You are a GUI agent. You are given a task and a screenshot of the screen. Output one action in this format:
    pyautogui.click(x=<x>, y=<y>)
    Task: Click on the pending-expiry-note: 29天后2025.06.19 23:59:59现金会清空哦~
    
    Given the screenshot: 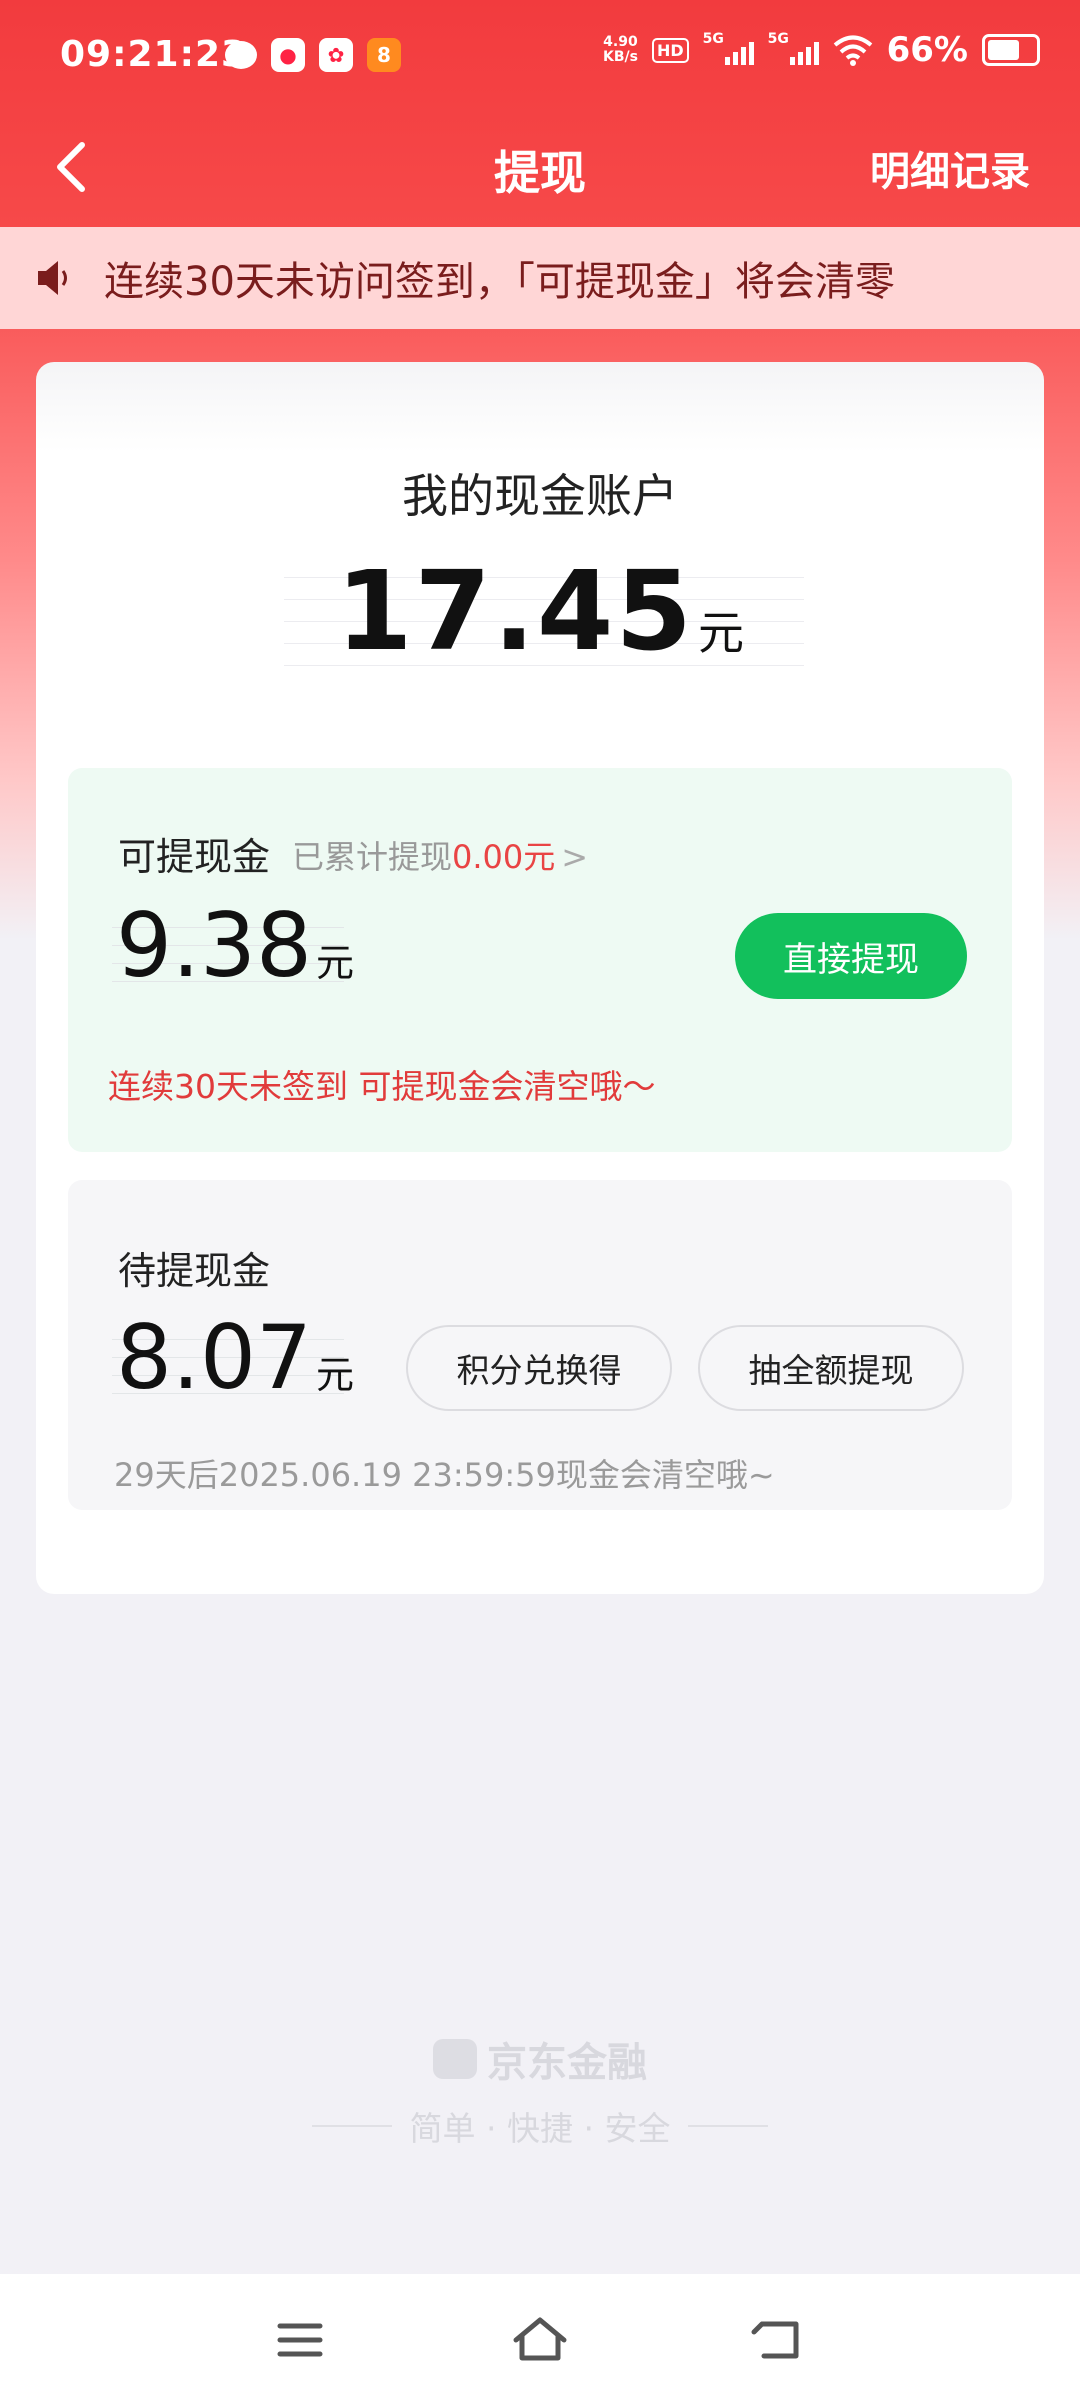 What is the action you would take?
    pyautogui.click(x=444, y=1475)
    